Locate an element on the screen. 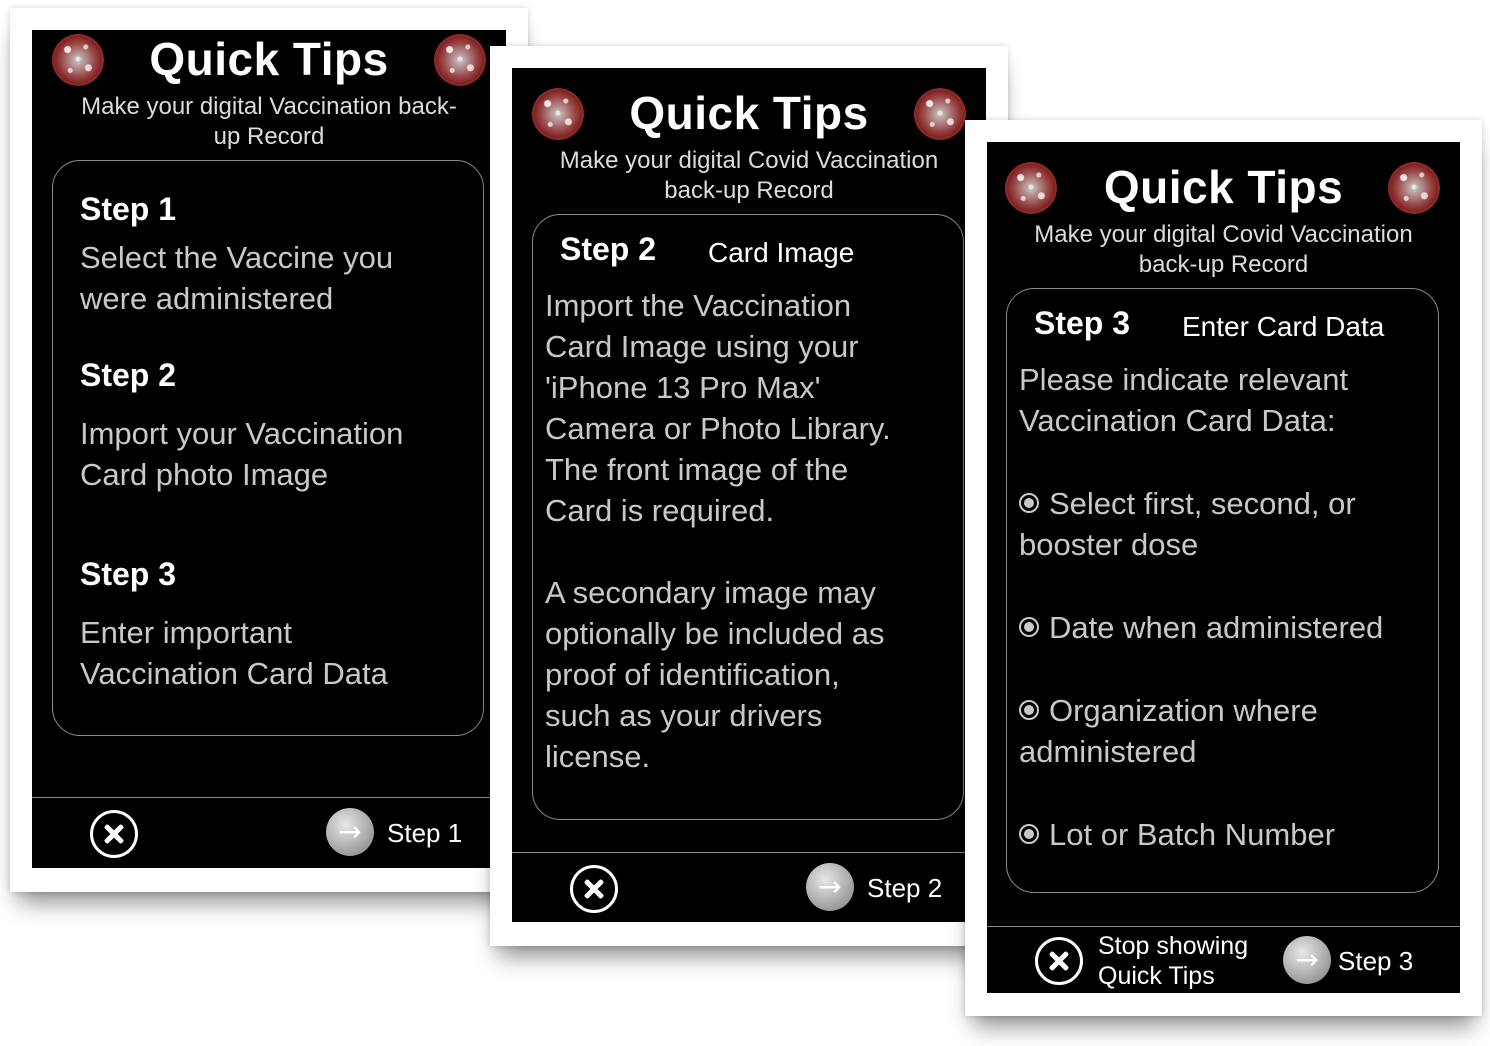  step-heading: Step 3 is located at coordinates (1082, 323).